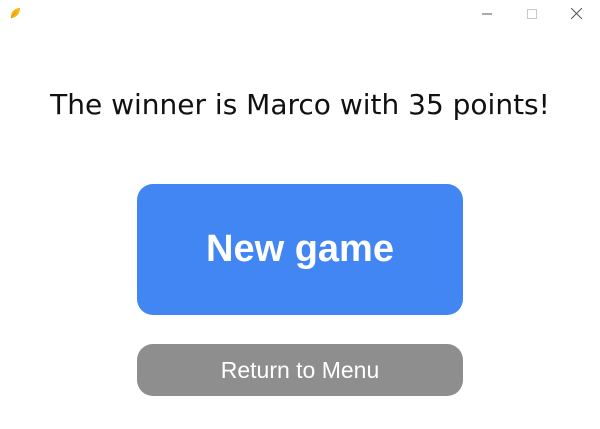 Image resolution: width=600 pixels, height=429 pixels. I want to click on winner-message: The winner is Marco with 35 points!, so click(300, 104).